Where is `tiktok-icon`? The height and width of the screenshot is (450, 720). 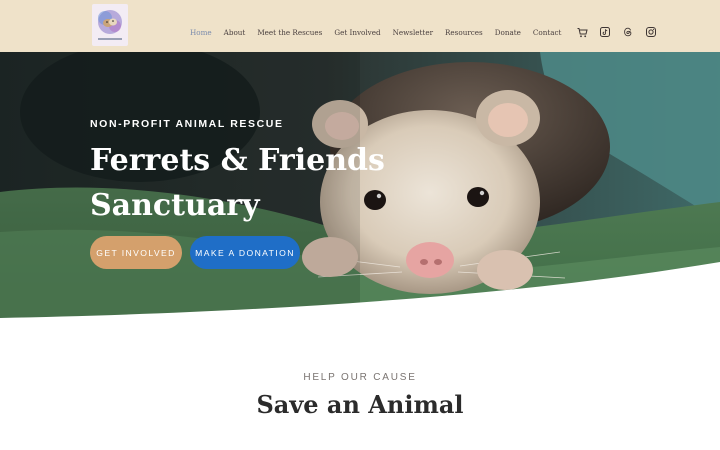
tiktok-icon is located at coordinates (605, 32).